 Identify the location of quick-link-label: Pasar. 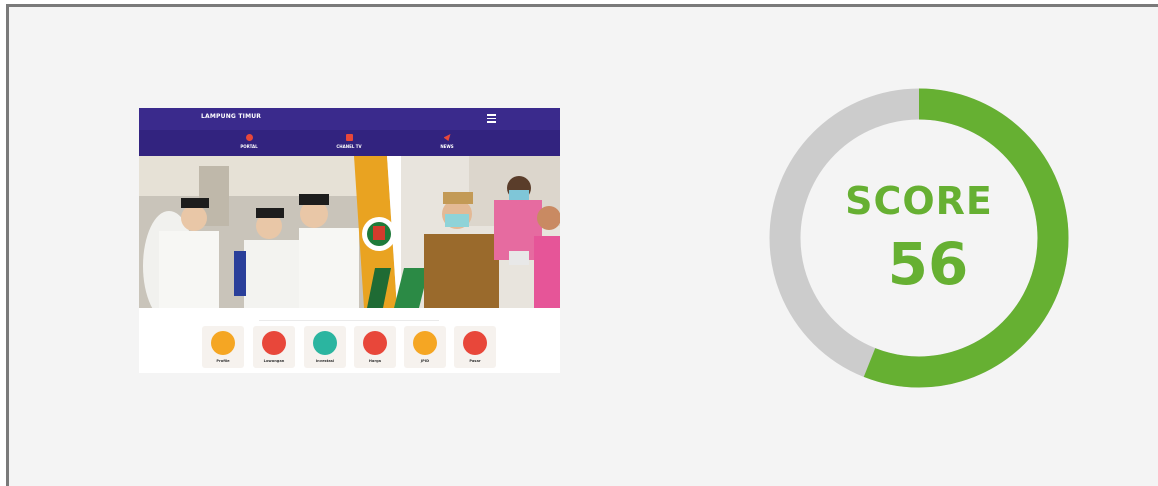
(475, 361).